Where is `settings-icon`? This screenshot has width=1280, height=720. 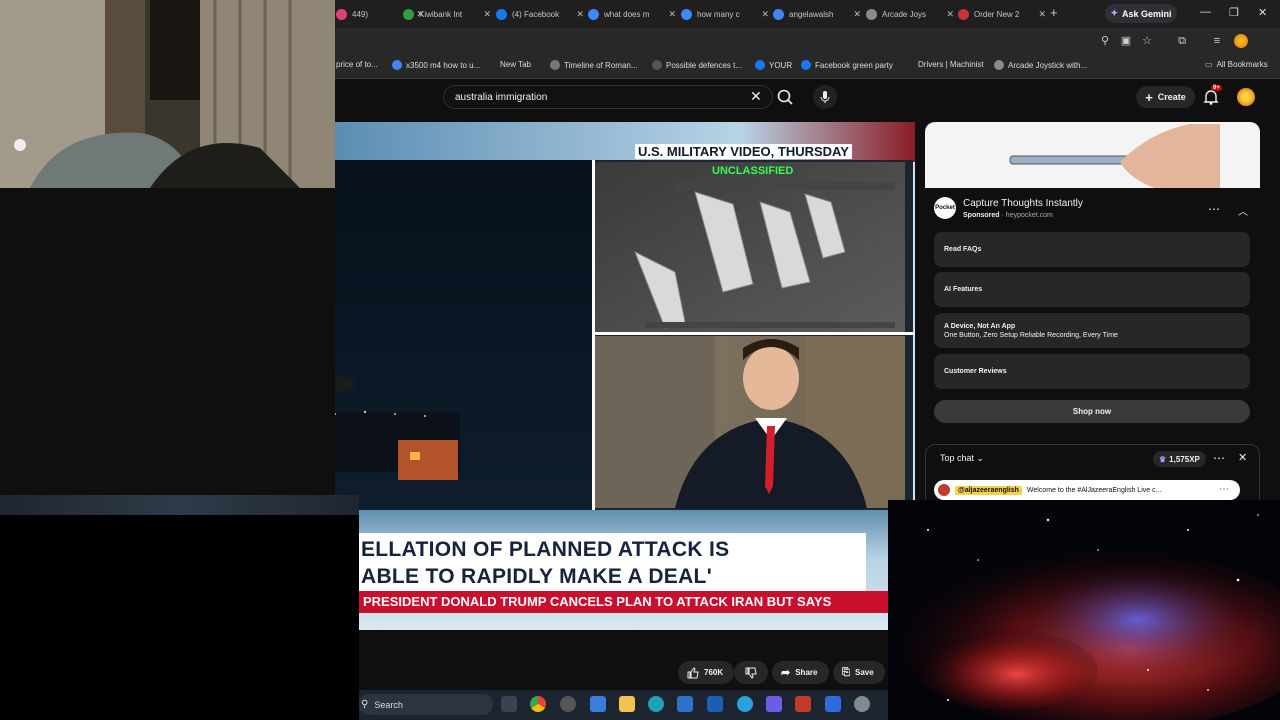
settings-icon is located at coordinates (862, 704).